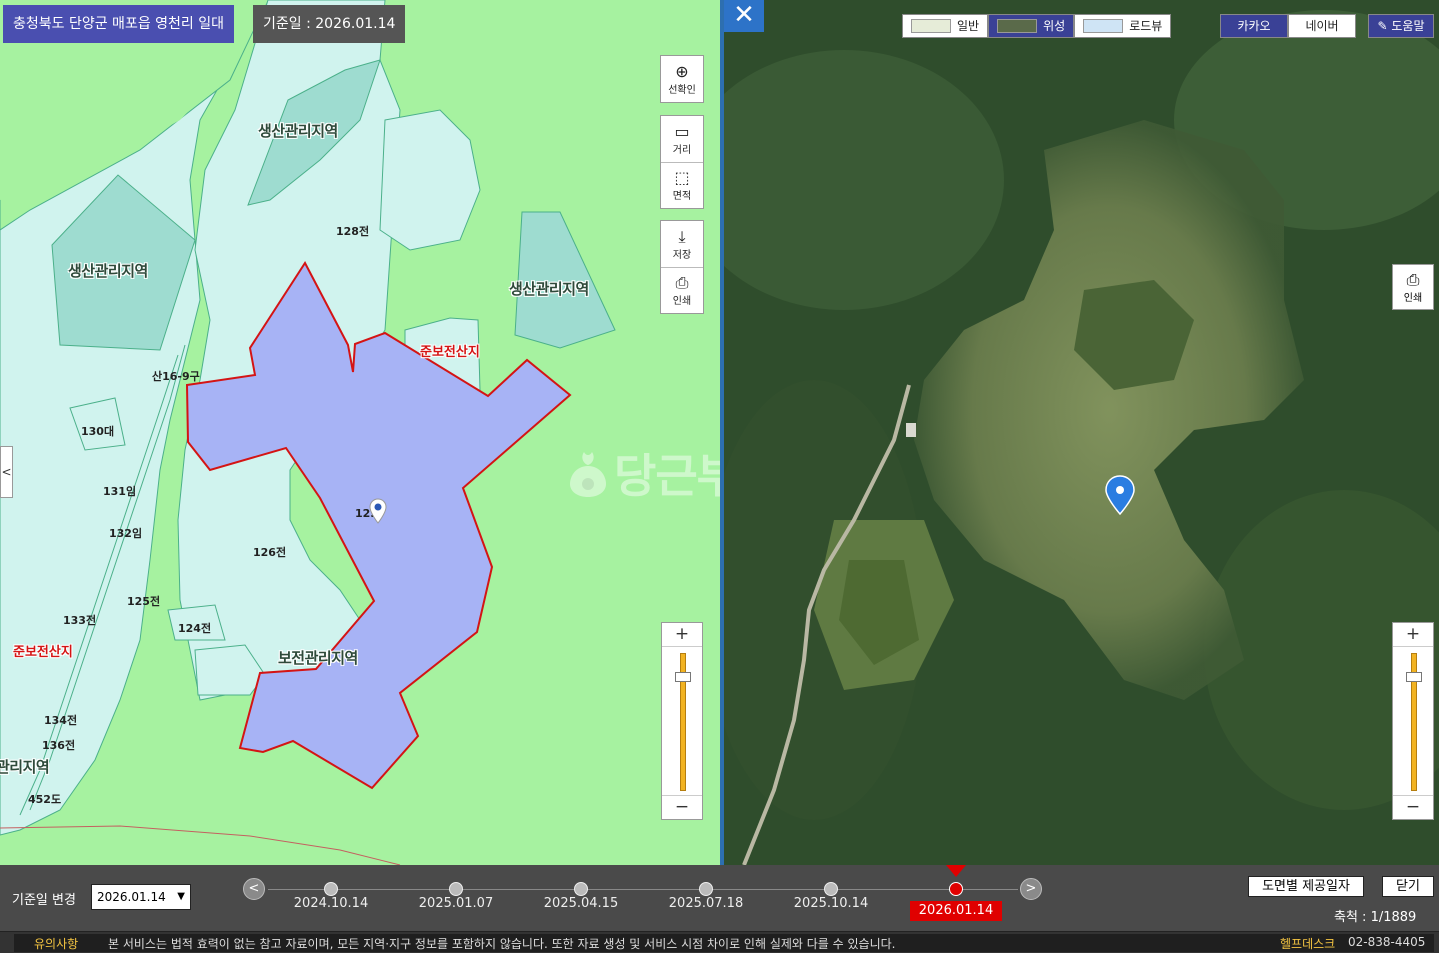  What do you see at coordinates (1401, 26) in the screenshot?
I see `help-button: ✎ 도움말` at bounding box center [1401, 26].